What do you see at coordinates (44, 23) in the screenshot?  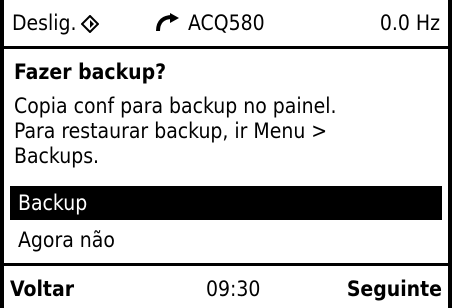 I see `drive-state: Deslig.` at bounding box center [44, 23].